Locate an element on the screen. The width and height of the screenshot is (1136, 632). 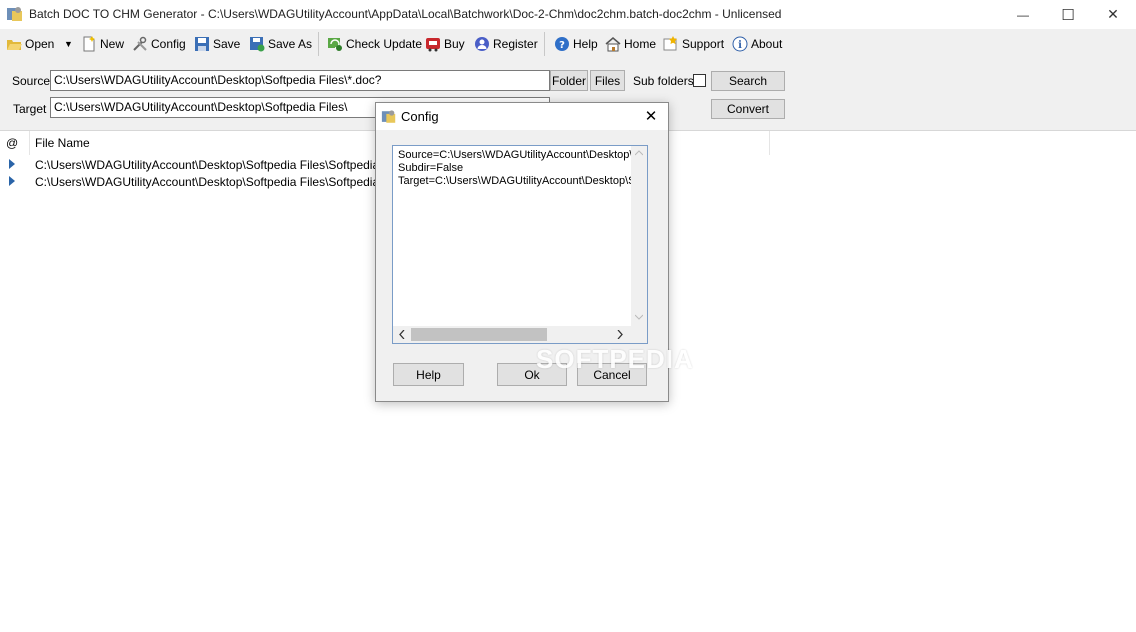
column-header-status: @ is located at coordinates (12, 143).